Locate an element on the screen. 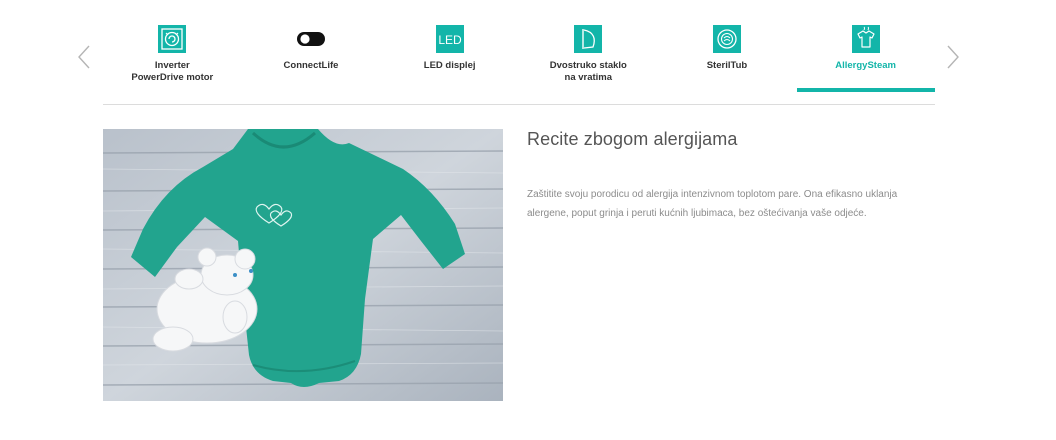 This screenshot has width=1056, height=440. tabs-divider is located at coordinates (519, 104).